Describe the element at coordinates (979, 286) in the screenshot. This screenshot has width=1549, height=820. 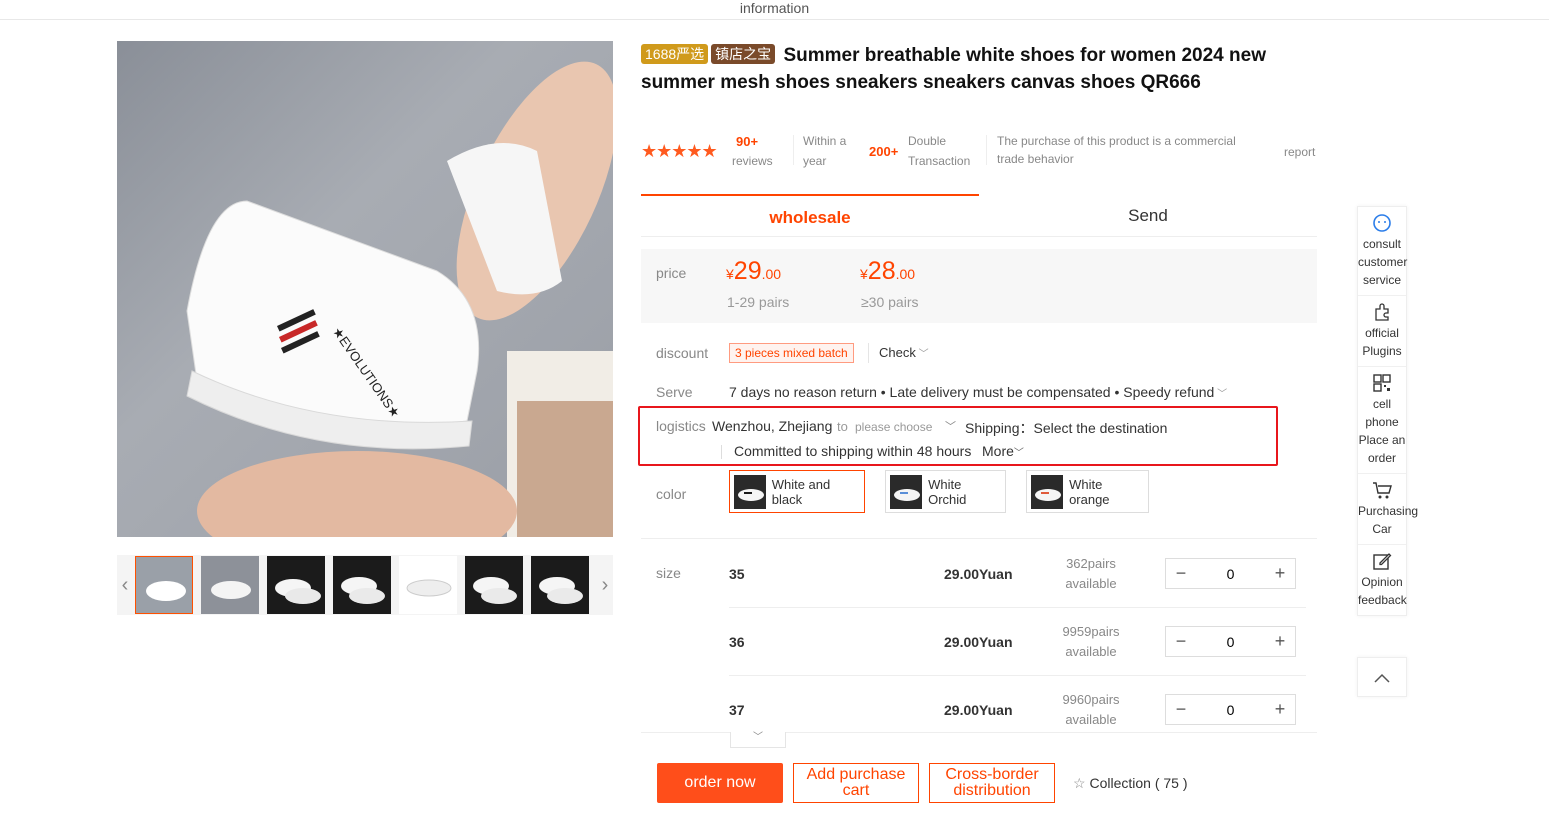
I see `price-box: price ¥29.00 1-29 pairs ¥28.00 ≥30 pairs` at that location.